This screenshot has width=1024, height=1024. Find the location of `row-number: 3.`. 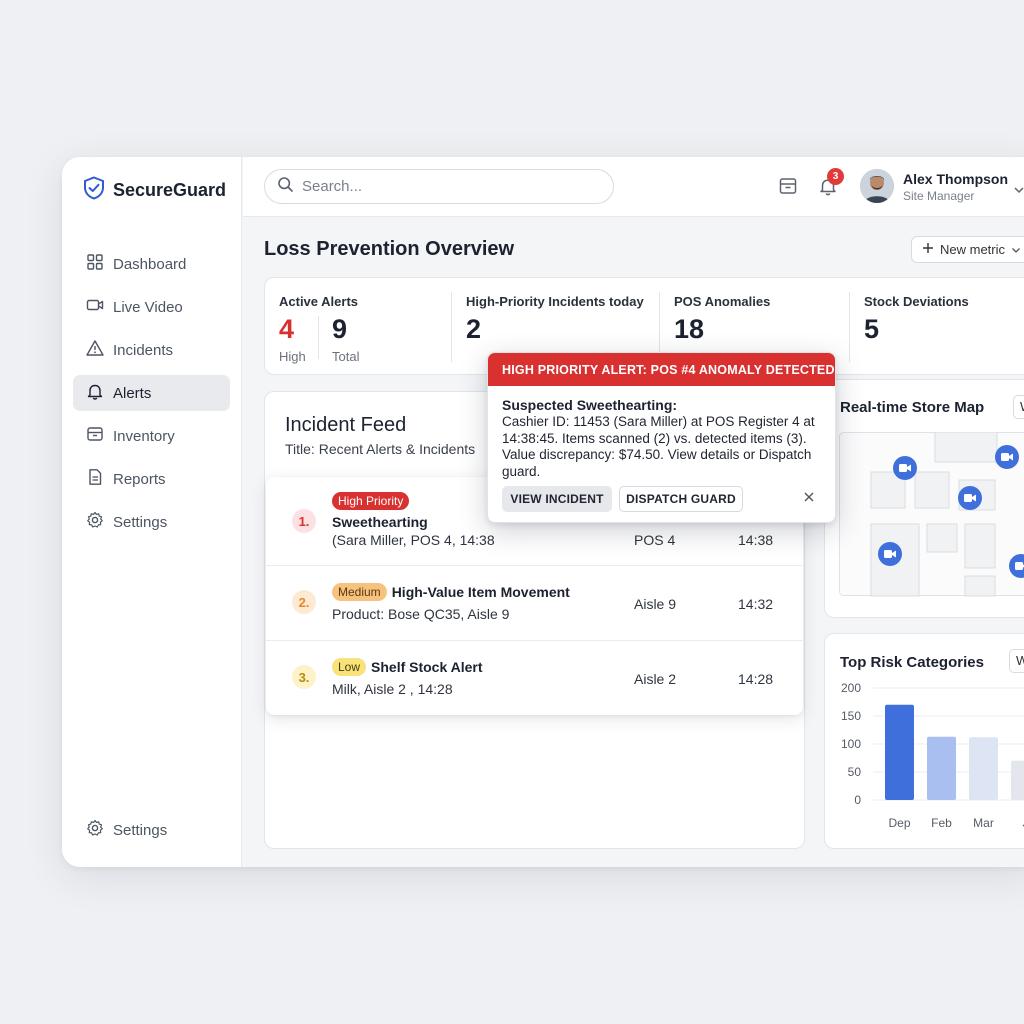

row-number: 3. is located at coordinates (304, 677).